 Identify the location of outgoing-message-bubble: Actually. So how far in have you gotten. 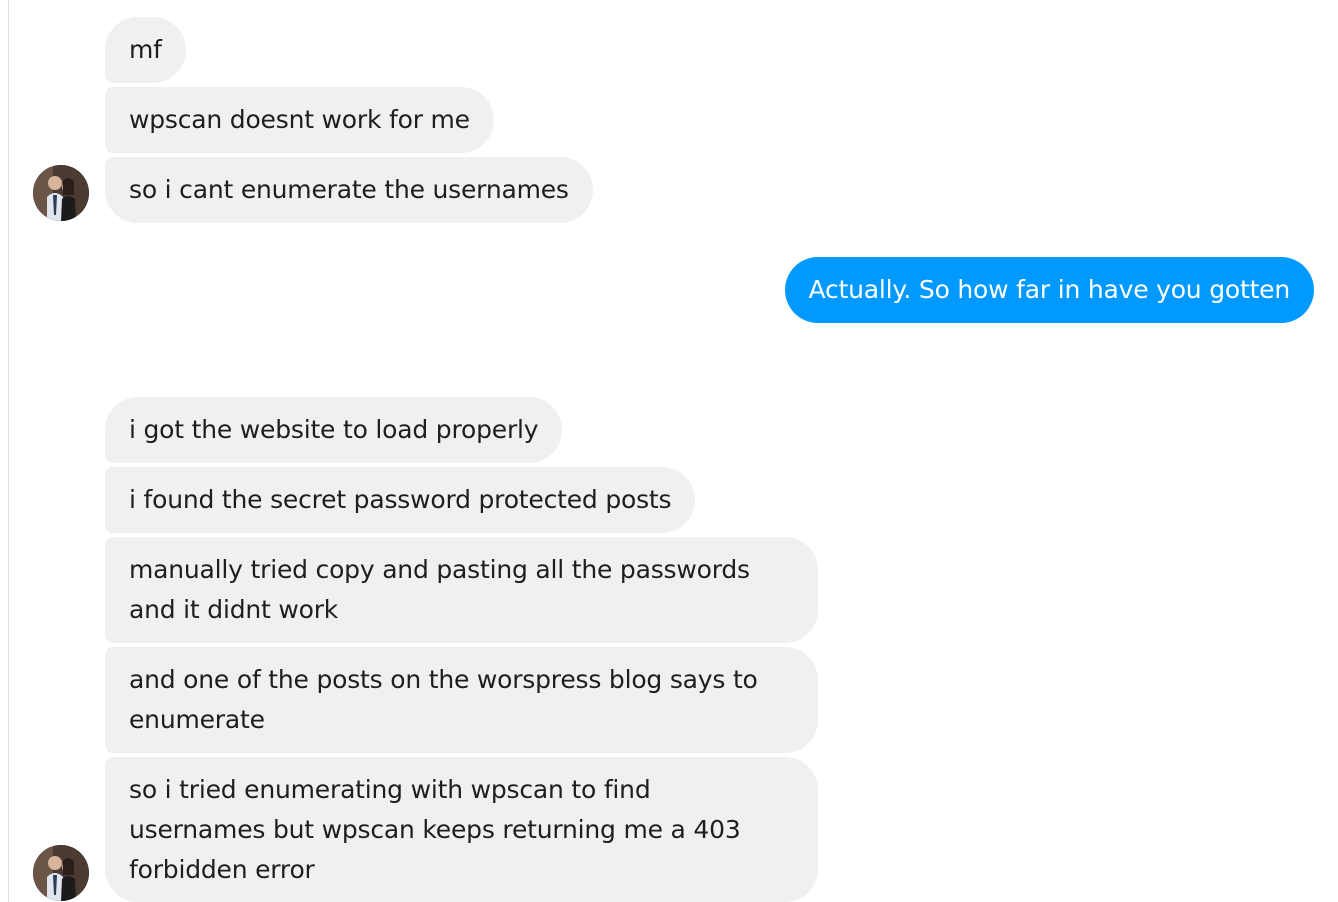
(1049, 290).